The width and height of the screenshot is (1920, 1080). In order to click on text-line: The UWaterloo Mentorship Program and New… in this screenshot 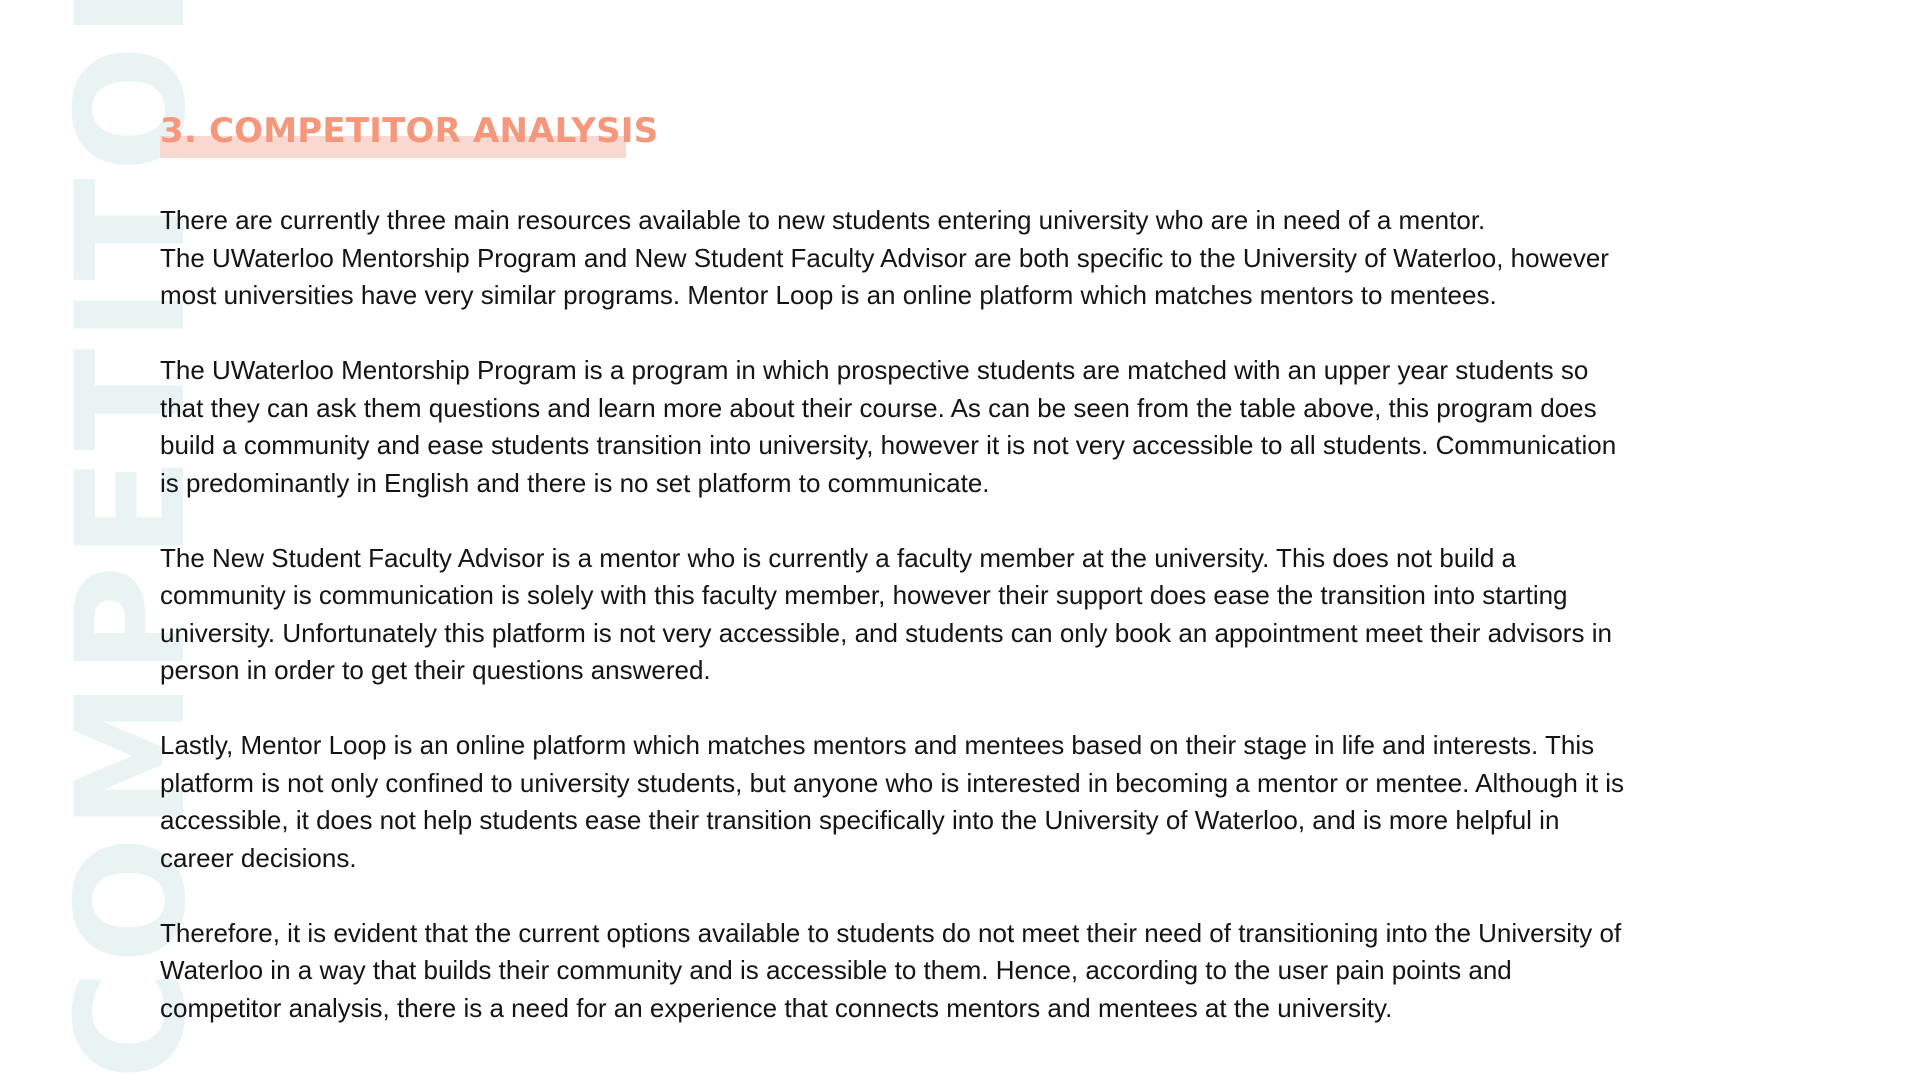, I will do `click(884, 257)`.